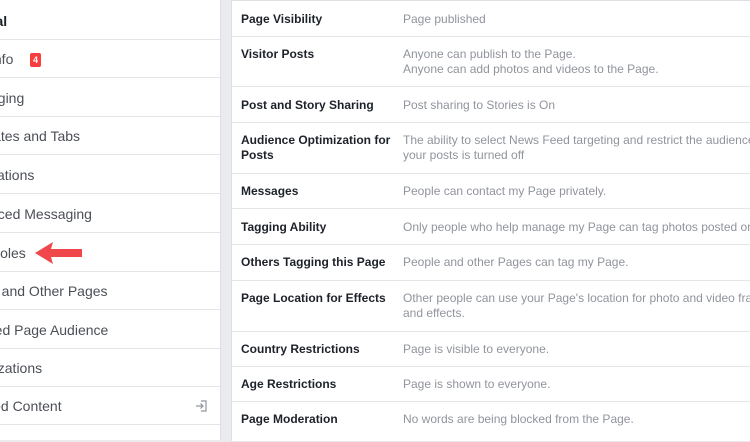  What do you see at coordinates (278, 54) in the screenshot?
I see `setting-key: Visitor Posts` at bounding box center [278, 54].